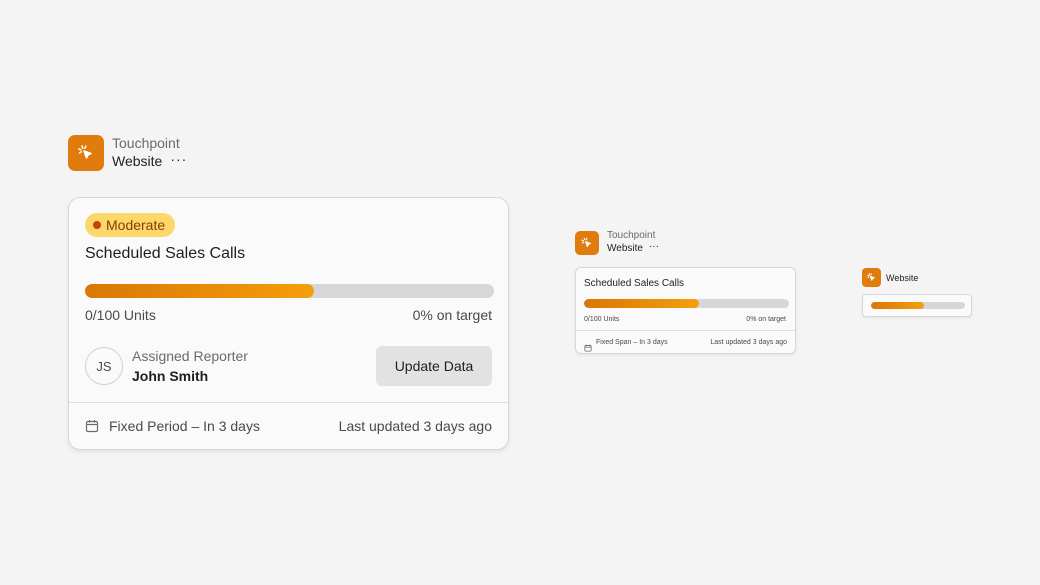 Image resolution: width=1040 pixels, height=585 pixels. Describe the element at coordinates (632, 342) in the screenshot. I see `period-text: Fixed Span – In 3 days` at that location.